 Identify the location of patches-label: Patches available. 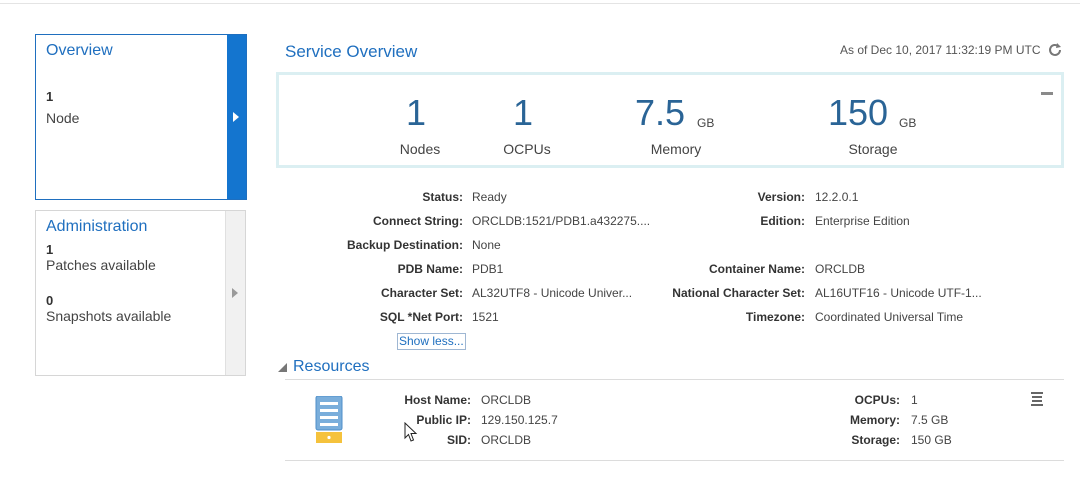
(101, 265).